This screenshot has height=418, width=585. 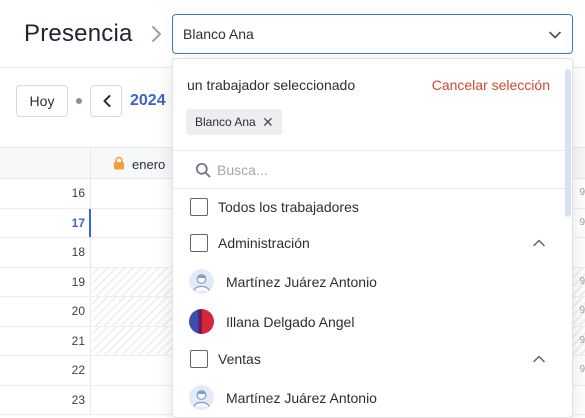 What do you see at coordinates (78, 311) in the screenshot?
I see `day-number: 20` at bounding box center [78, 311].